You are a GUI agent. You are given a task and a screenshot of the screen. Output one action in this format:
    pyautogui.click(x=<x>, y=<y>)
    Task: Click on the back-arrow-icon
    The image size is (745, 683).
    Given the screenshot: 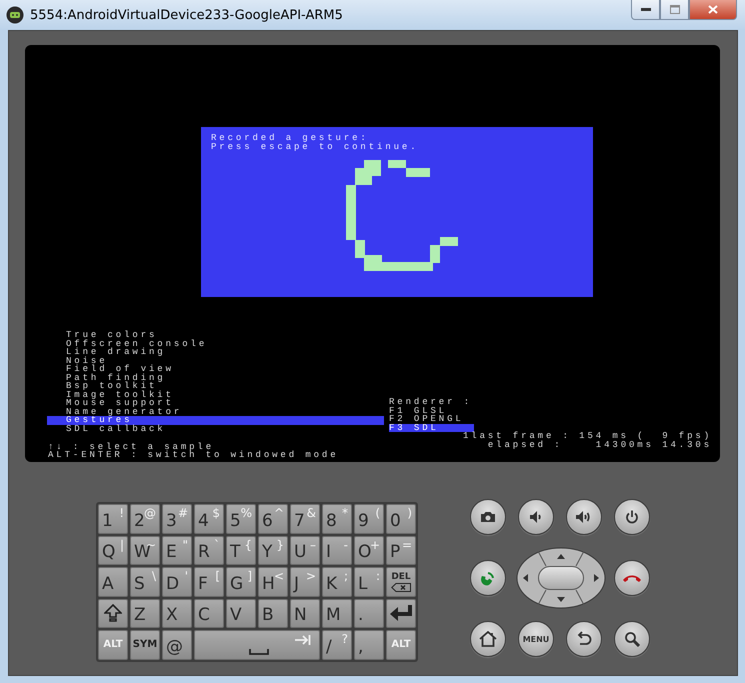 What is the action you would take?
    pyautogui.click(x=584, y=639)
    